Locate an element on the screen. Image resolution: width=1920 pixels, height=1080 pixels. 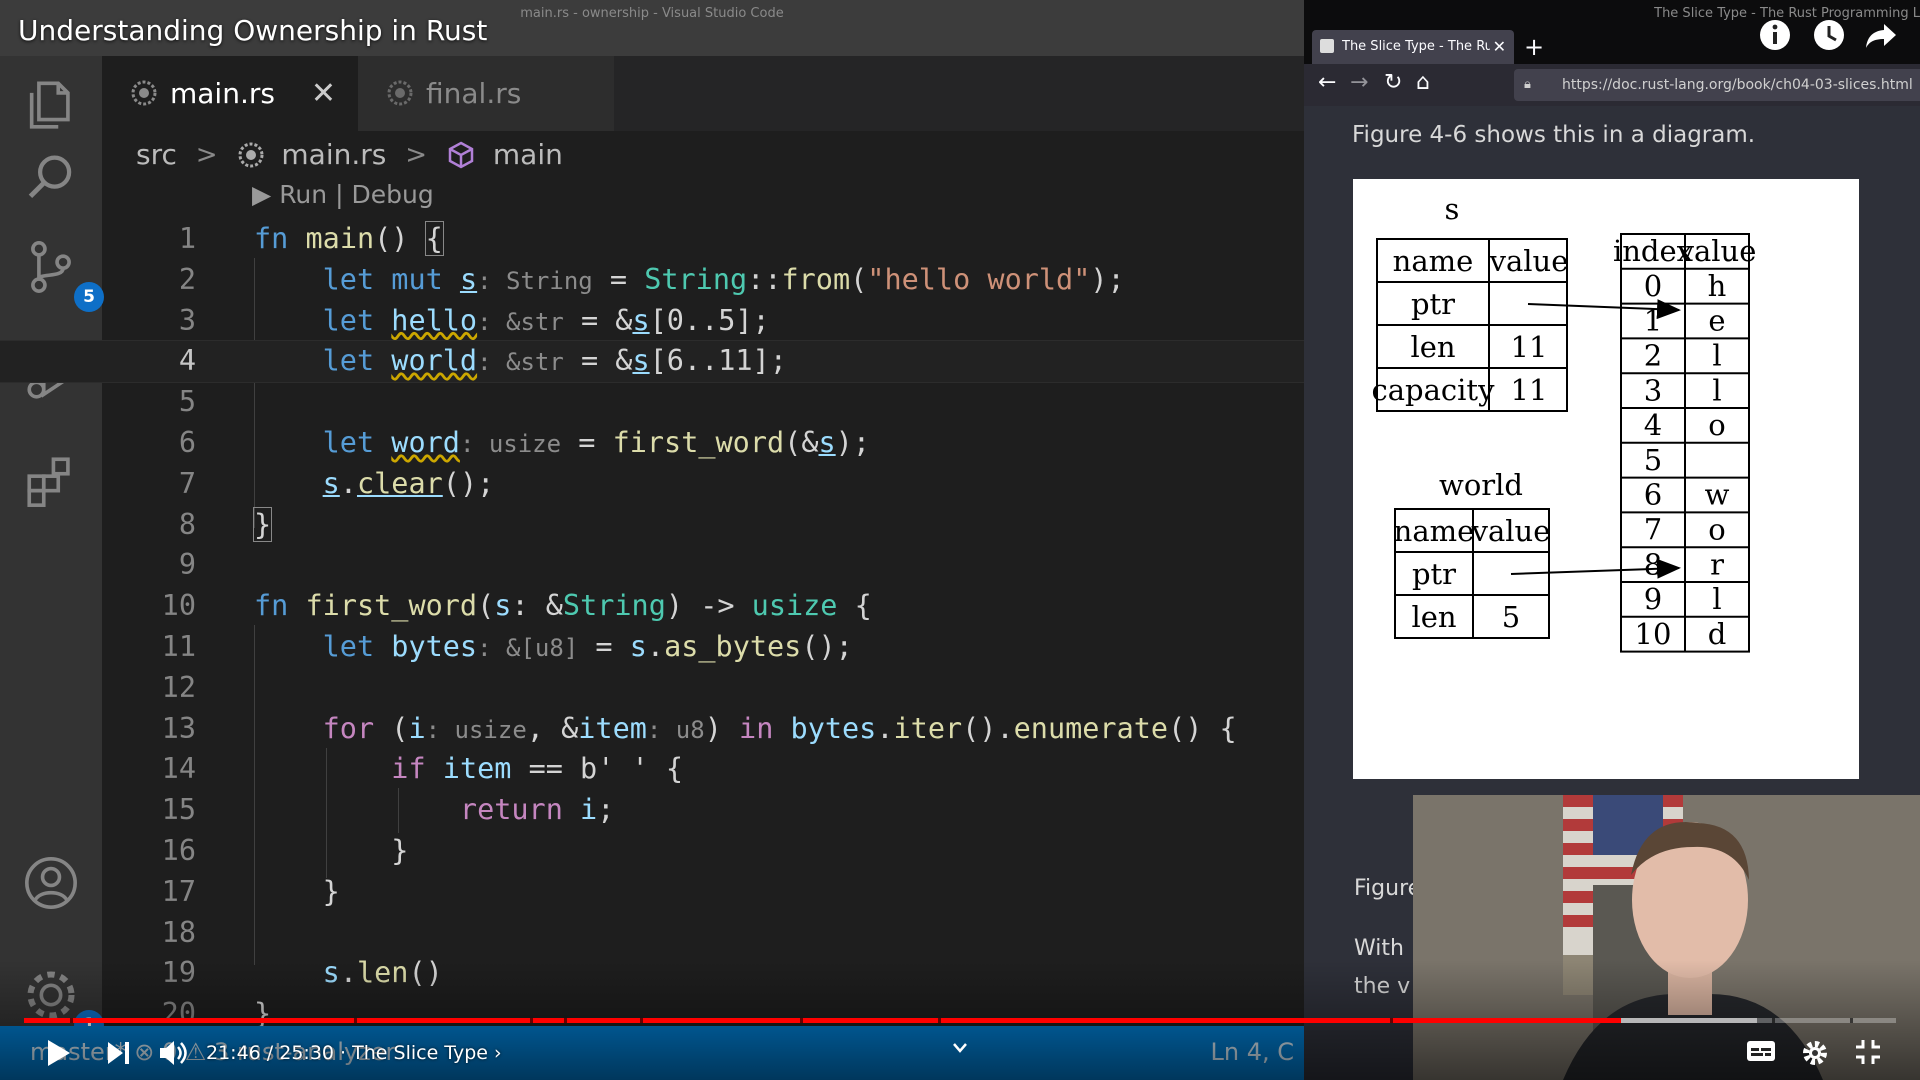
paragraph-fragment: the v is located at coordinates (1382, 986).